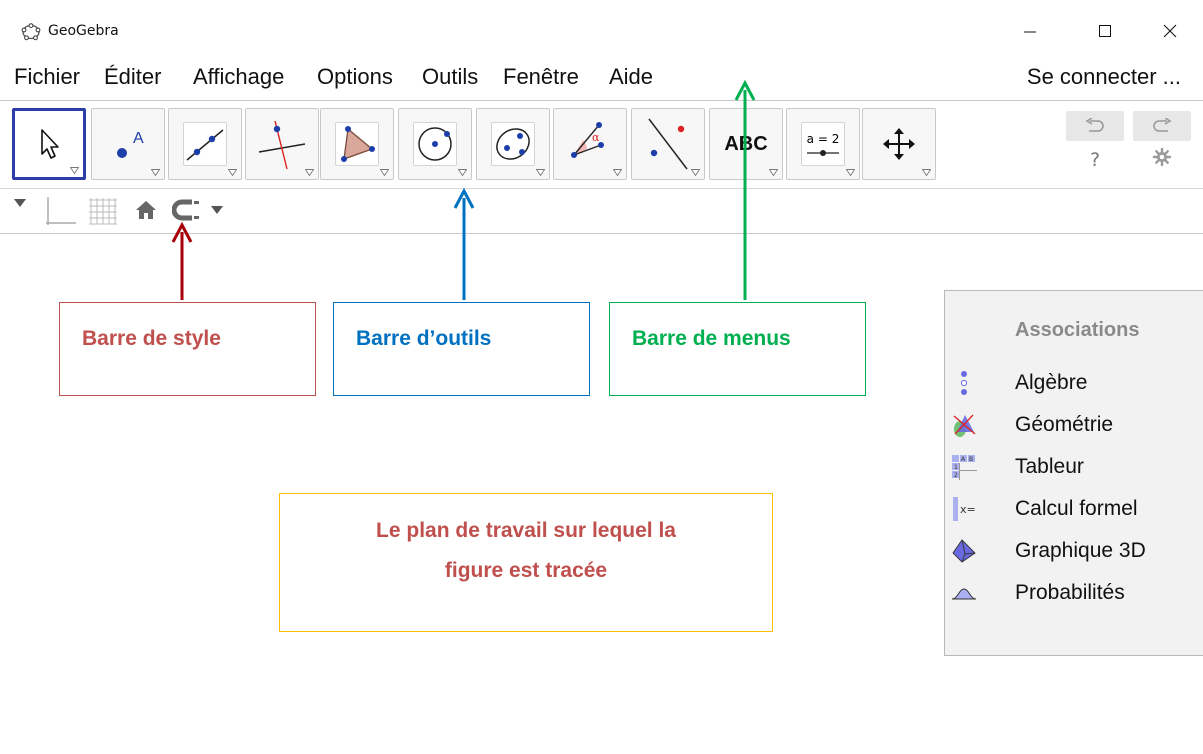 The width and height of the screenshot is (1203, 754). Describe the element at coordinates (47, 77) in the screenshot. I see `menu-fichier: Fichier` at that location.